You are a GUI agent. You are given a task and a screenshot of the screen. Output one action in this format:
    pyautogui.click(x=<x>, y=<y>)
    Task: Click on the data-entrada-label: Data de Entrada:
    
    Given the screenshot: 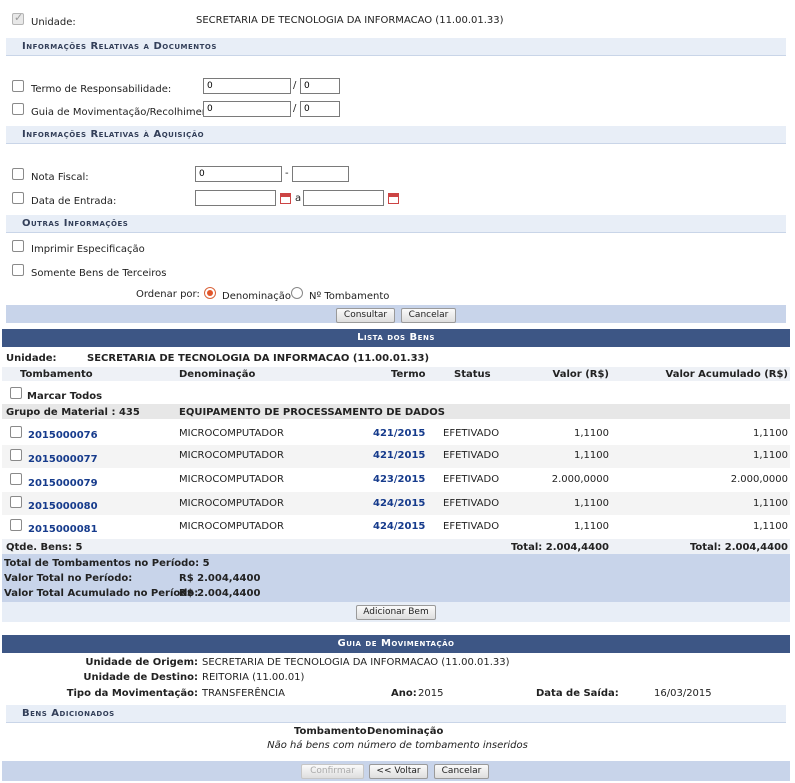 What is the action you would take?
    pyautogui.click(x=74, y=201)
    